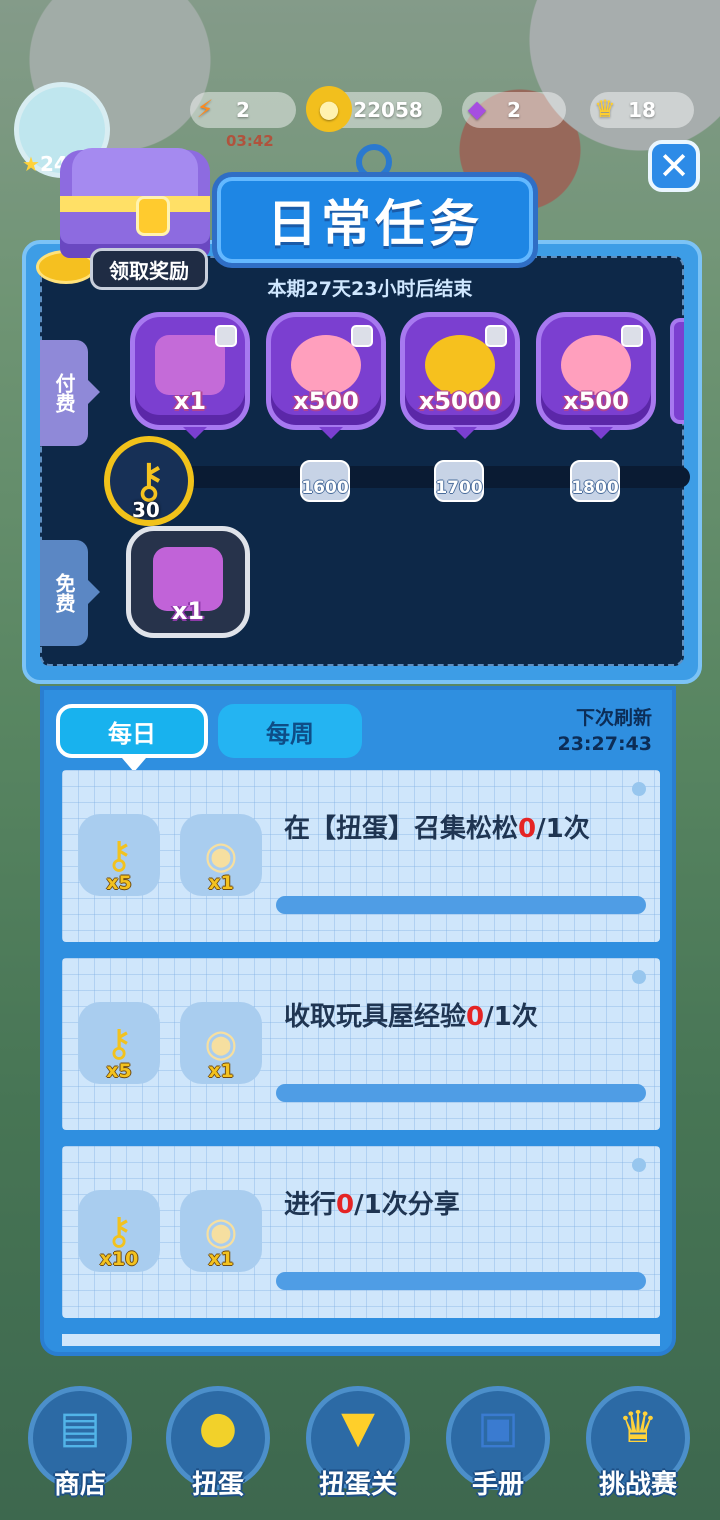 The image size is (720, 1520). Describe the element at coordinates (460, 401) in the screenshot. I see `reward-qty: x5000` at that location.